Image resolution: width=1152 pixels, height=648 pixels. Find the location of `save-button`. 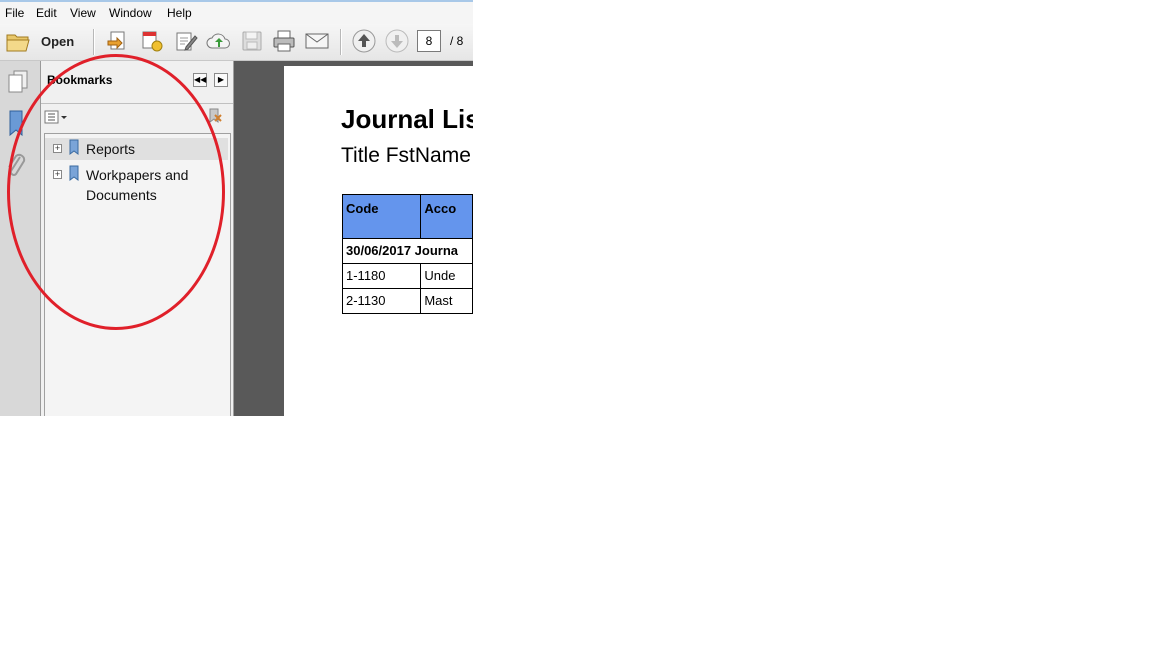

save-button is located at coordinates (252, 41).